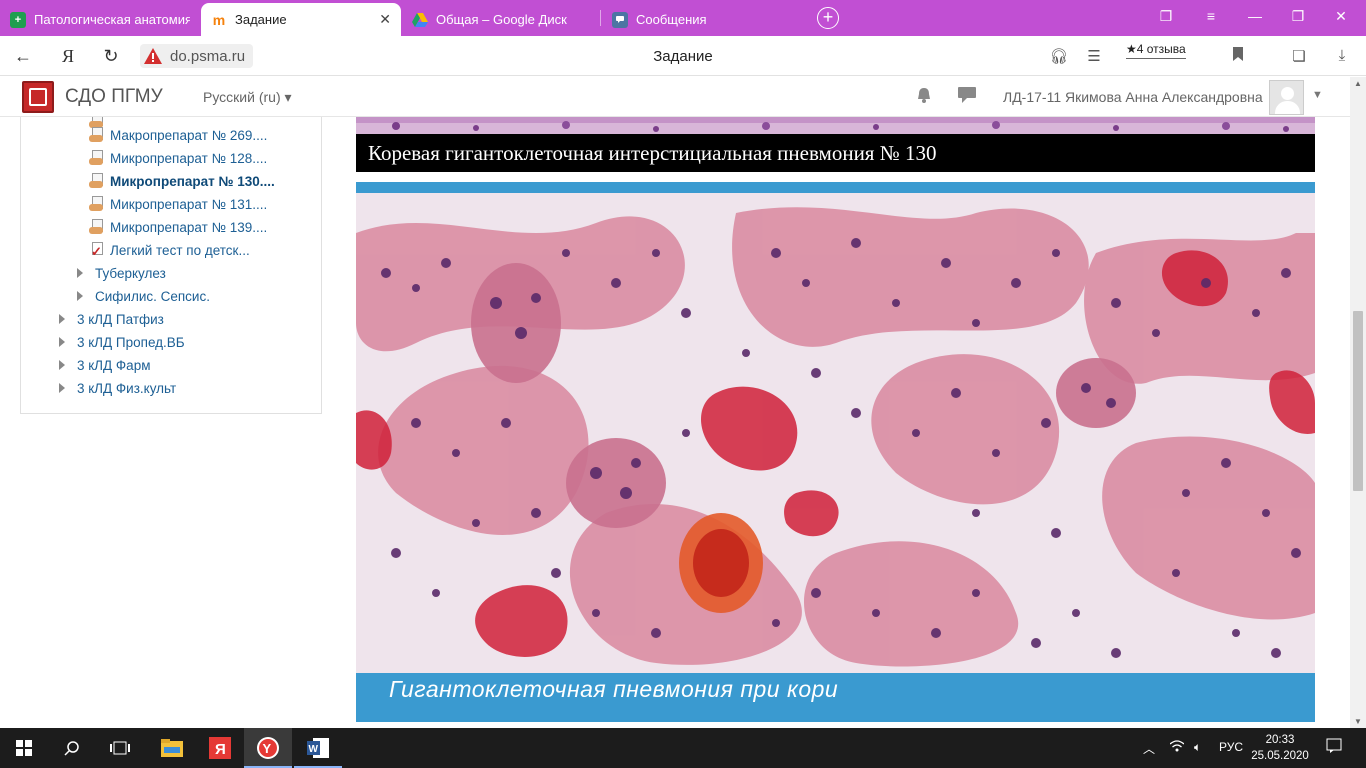 The height and width of the screenshot is (768, 1366). Describe the element at coordinates (112, 19) in the screenshot. I see `tab-title: Патологическая анатомия` at that location.